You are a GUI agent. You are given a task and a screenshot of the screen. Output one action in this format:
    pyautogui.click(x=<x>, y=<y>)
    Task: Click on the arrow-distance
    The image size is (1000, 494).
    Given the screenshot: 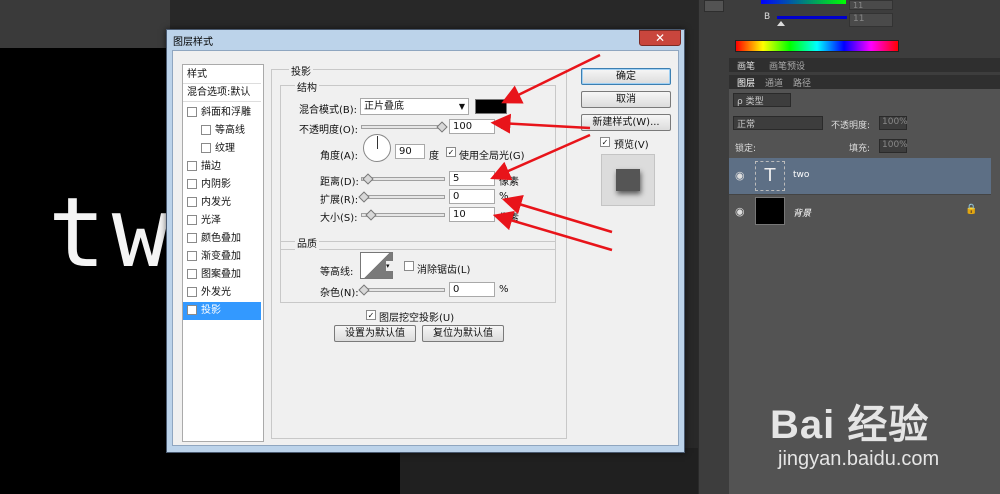 What is the action you would take?
    pyautogui.click(x=540, y=157)
    